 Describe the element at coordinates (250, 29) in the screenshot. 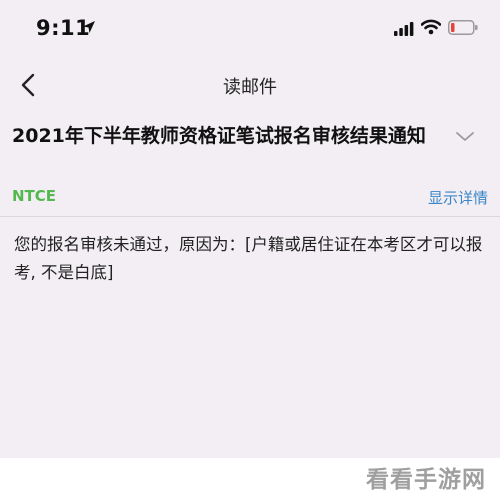

I see `status-bar: 9:11` at that location.